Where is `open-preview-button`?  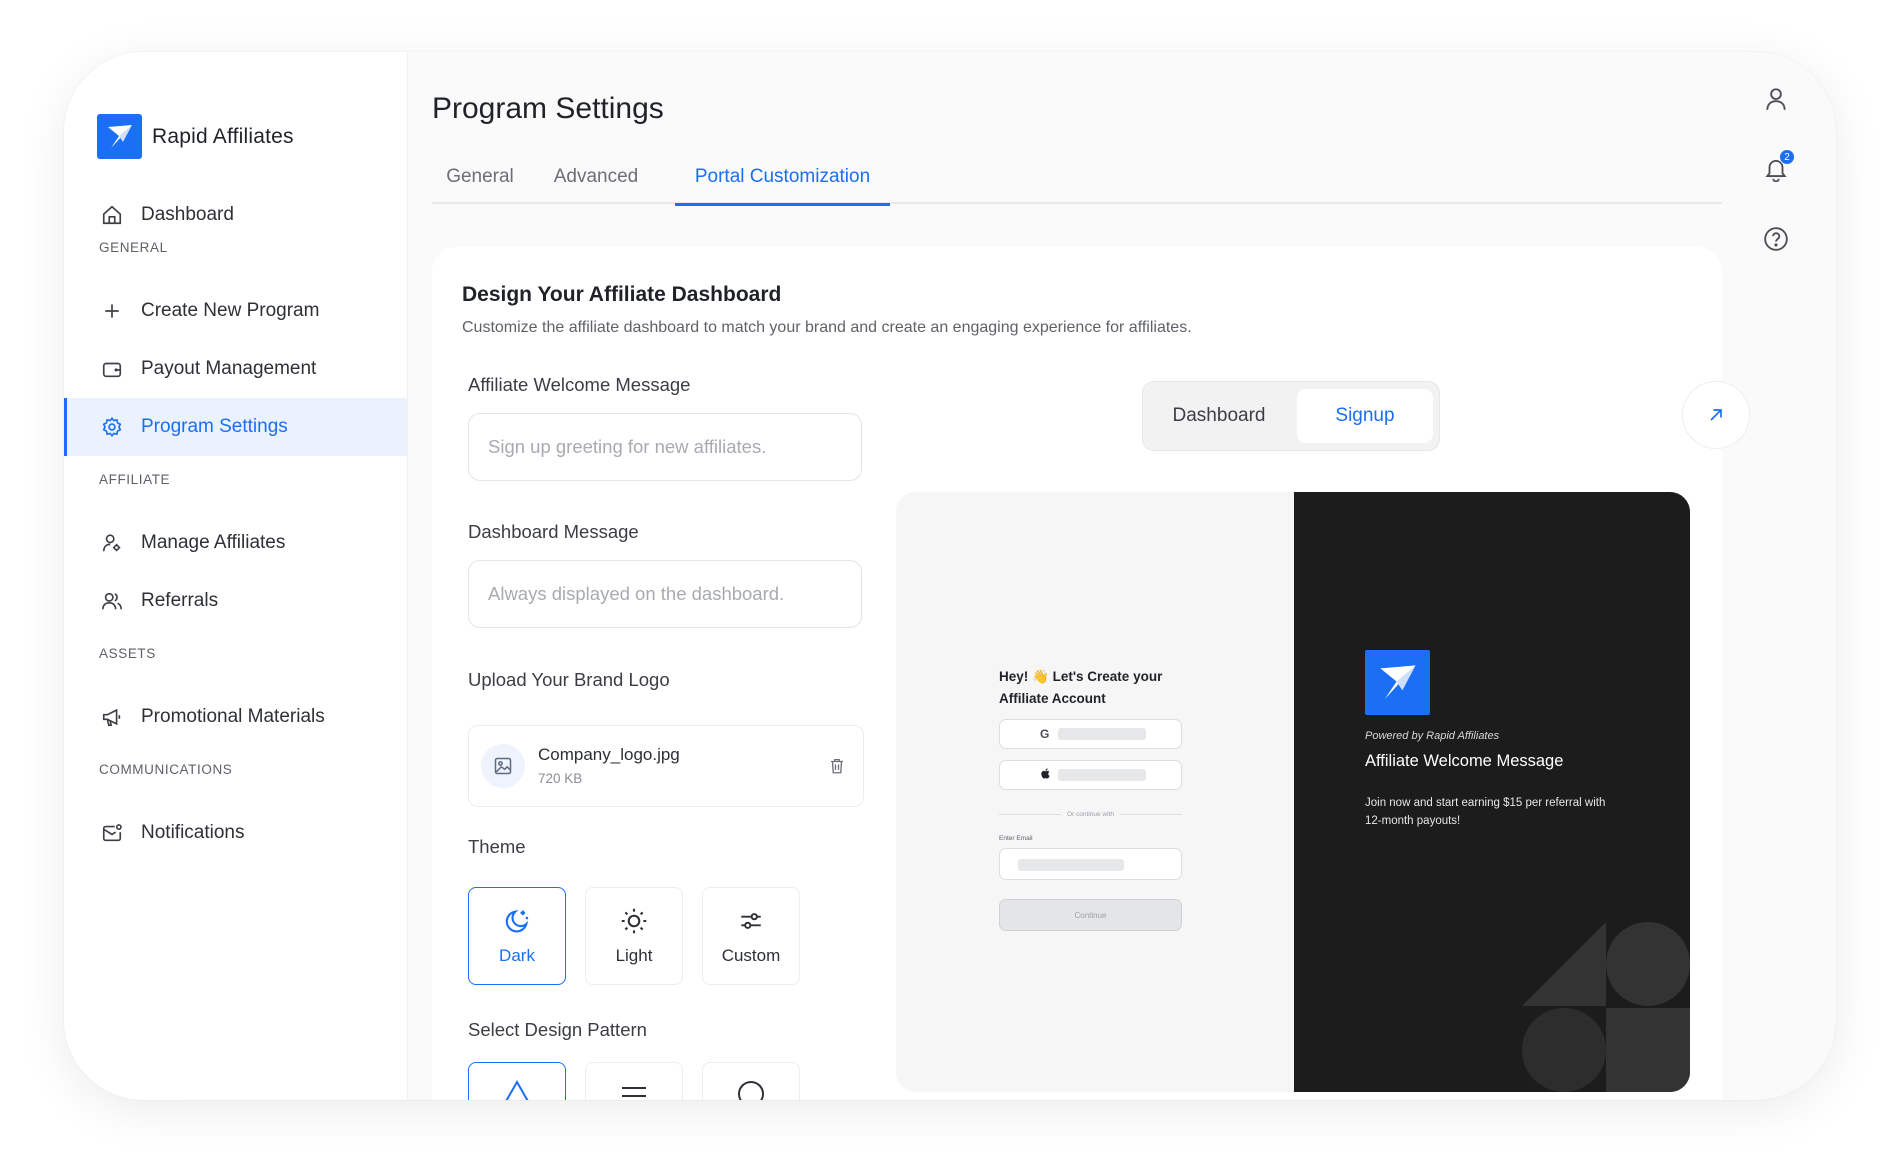
open-preview-button is located at coordinates (1716, 415).